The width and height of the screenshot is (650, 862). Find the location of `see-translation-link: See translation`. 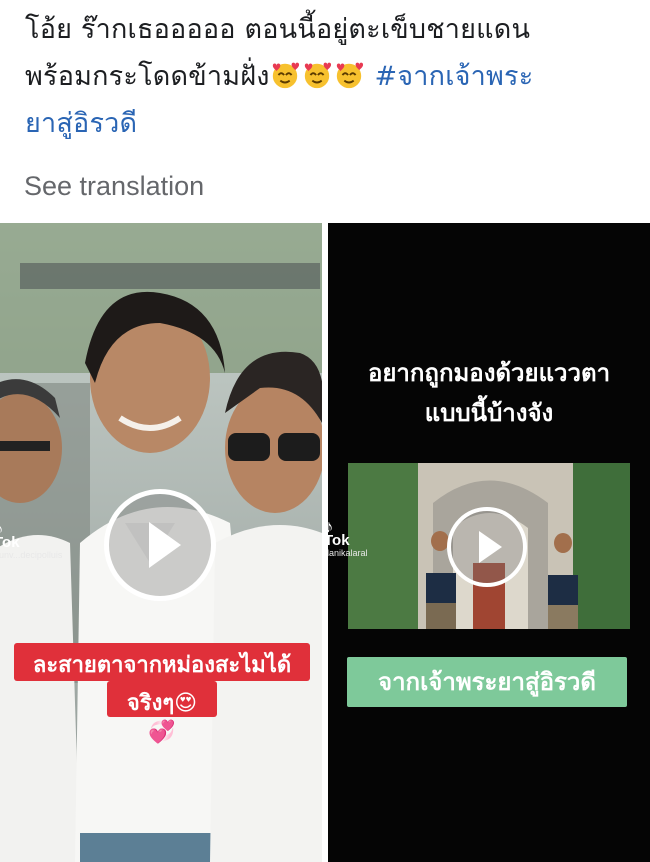

see-translation-link: See translation is located at coordinates (114, 186).